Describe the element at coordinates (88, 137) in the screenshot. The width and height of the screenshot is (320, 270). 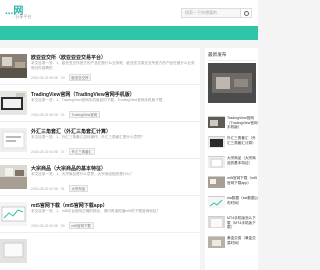
I see `post-excerpt: 本文目录一览：1、外汇三角套汇如何操作，外汇三角套汇是什么意思？` at that location.